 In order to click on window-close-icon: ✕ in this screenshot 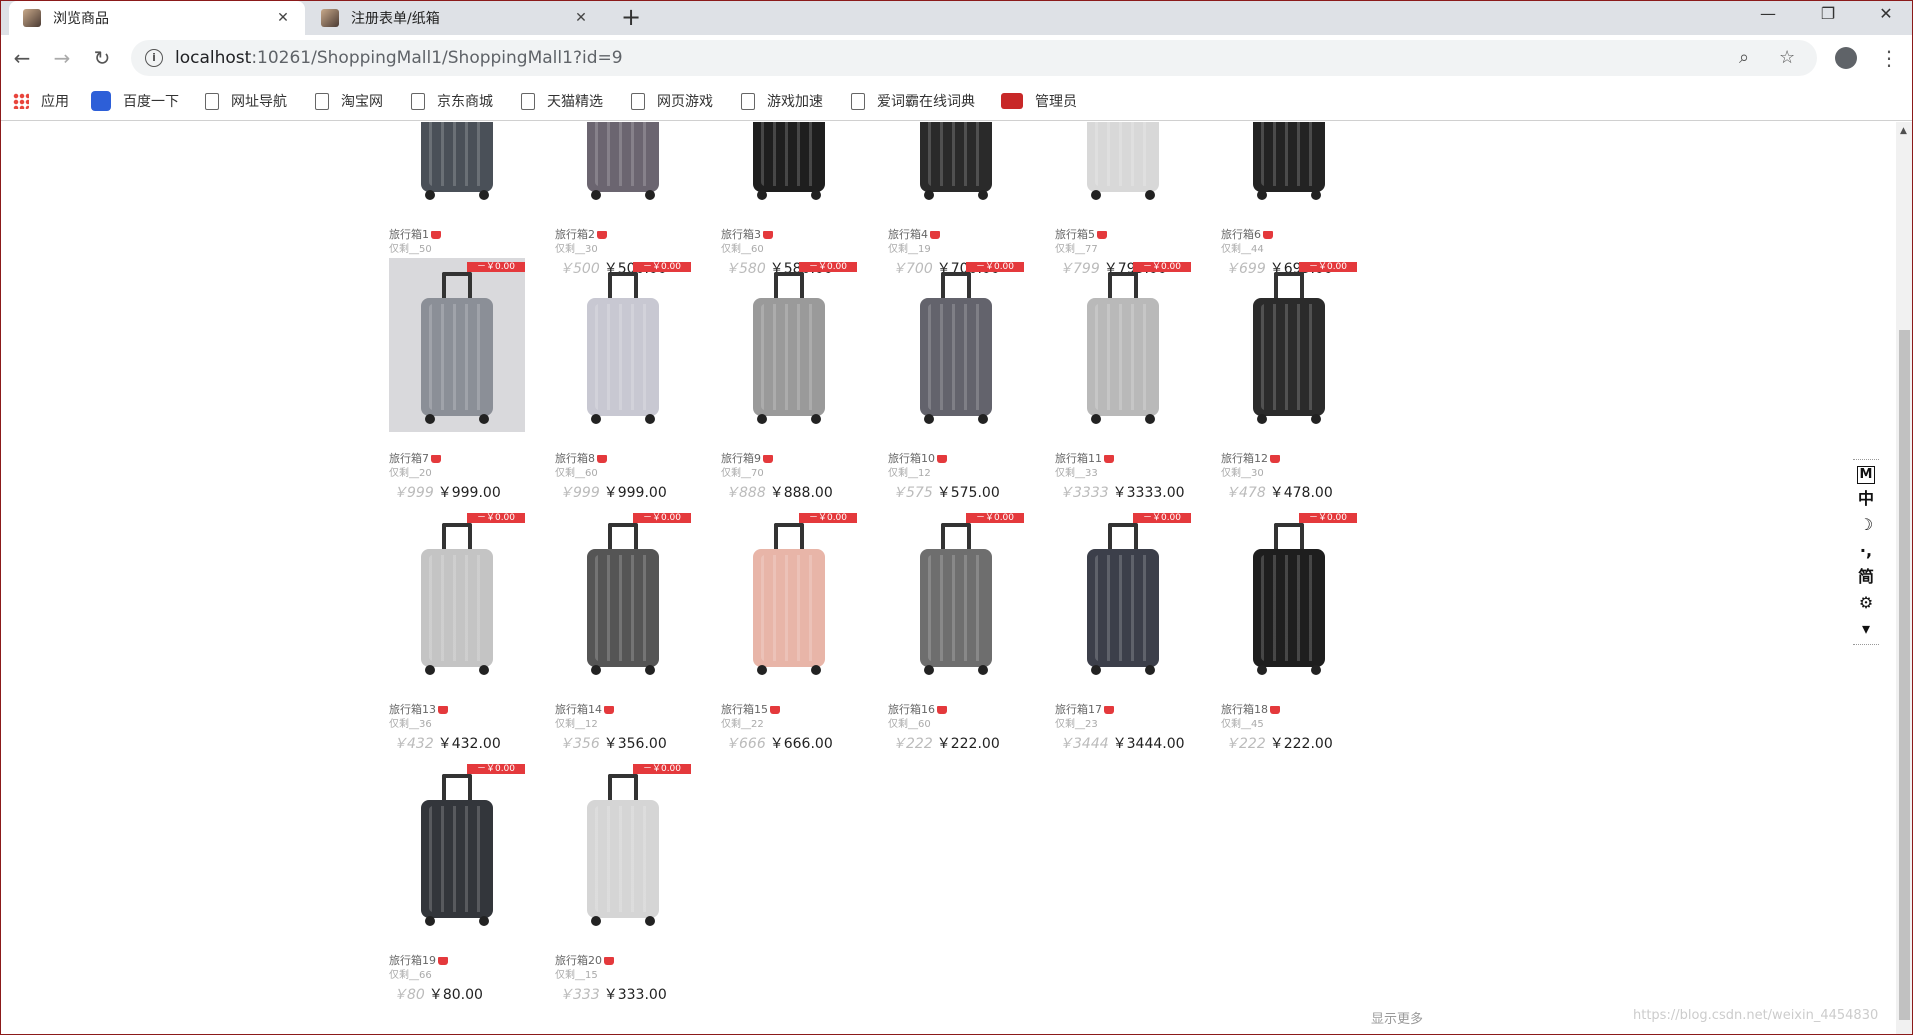, I will do `click(1886, 16)`.